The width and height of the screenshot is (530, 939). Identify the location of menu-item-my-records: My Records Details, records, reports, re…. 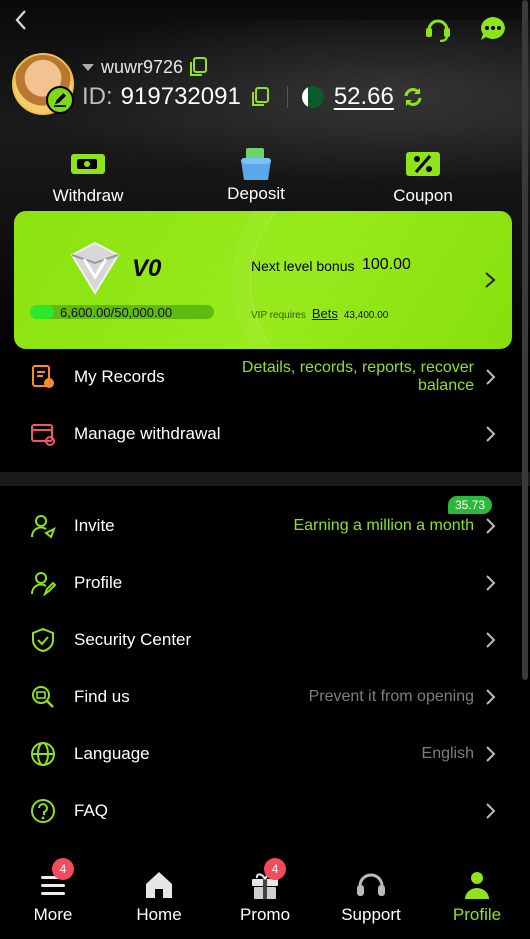
(265, 376).